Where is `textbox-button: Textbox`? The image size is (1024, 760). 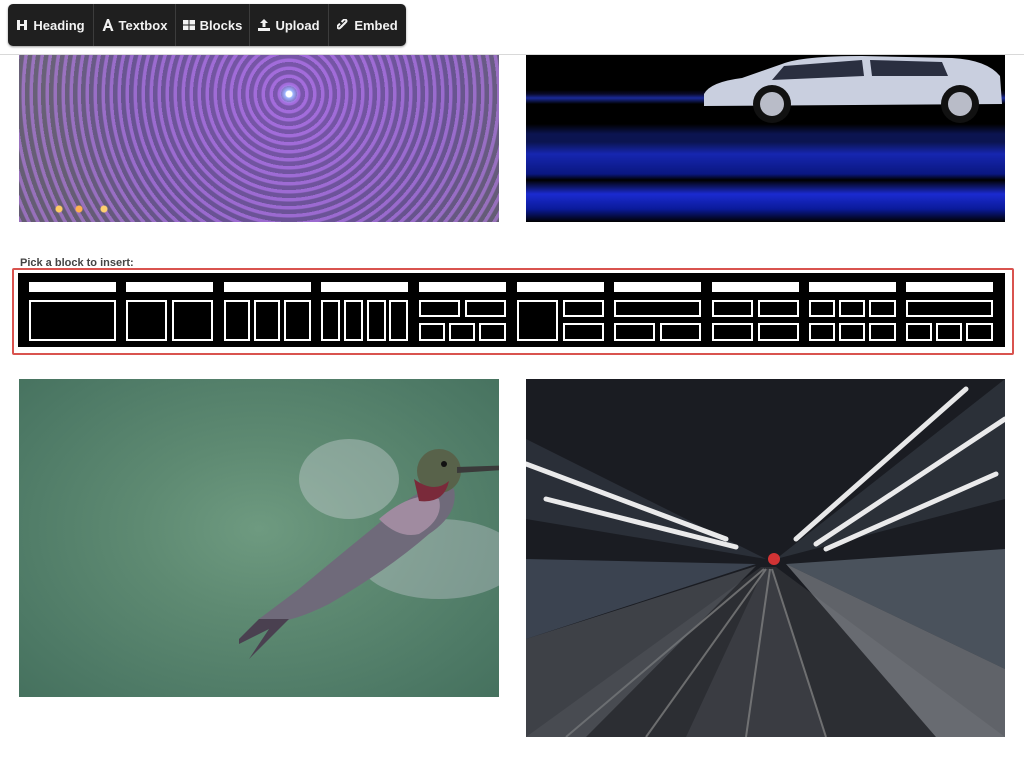
textbox-button: Textbox is located at coordinates (135, 25).